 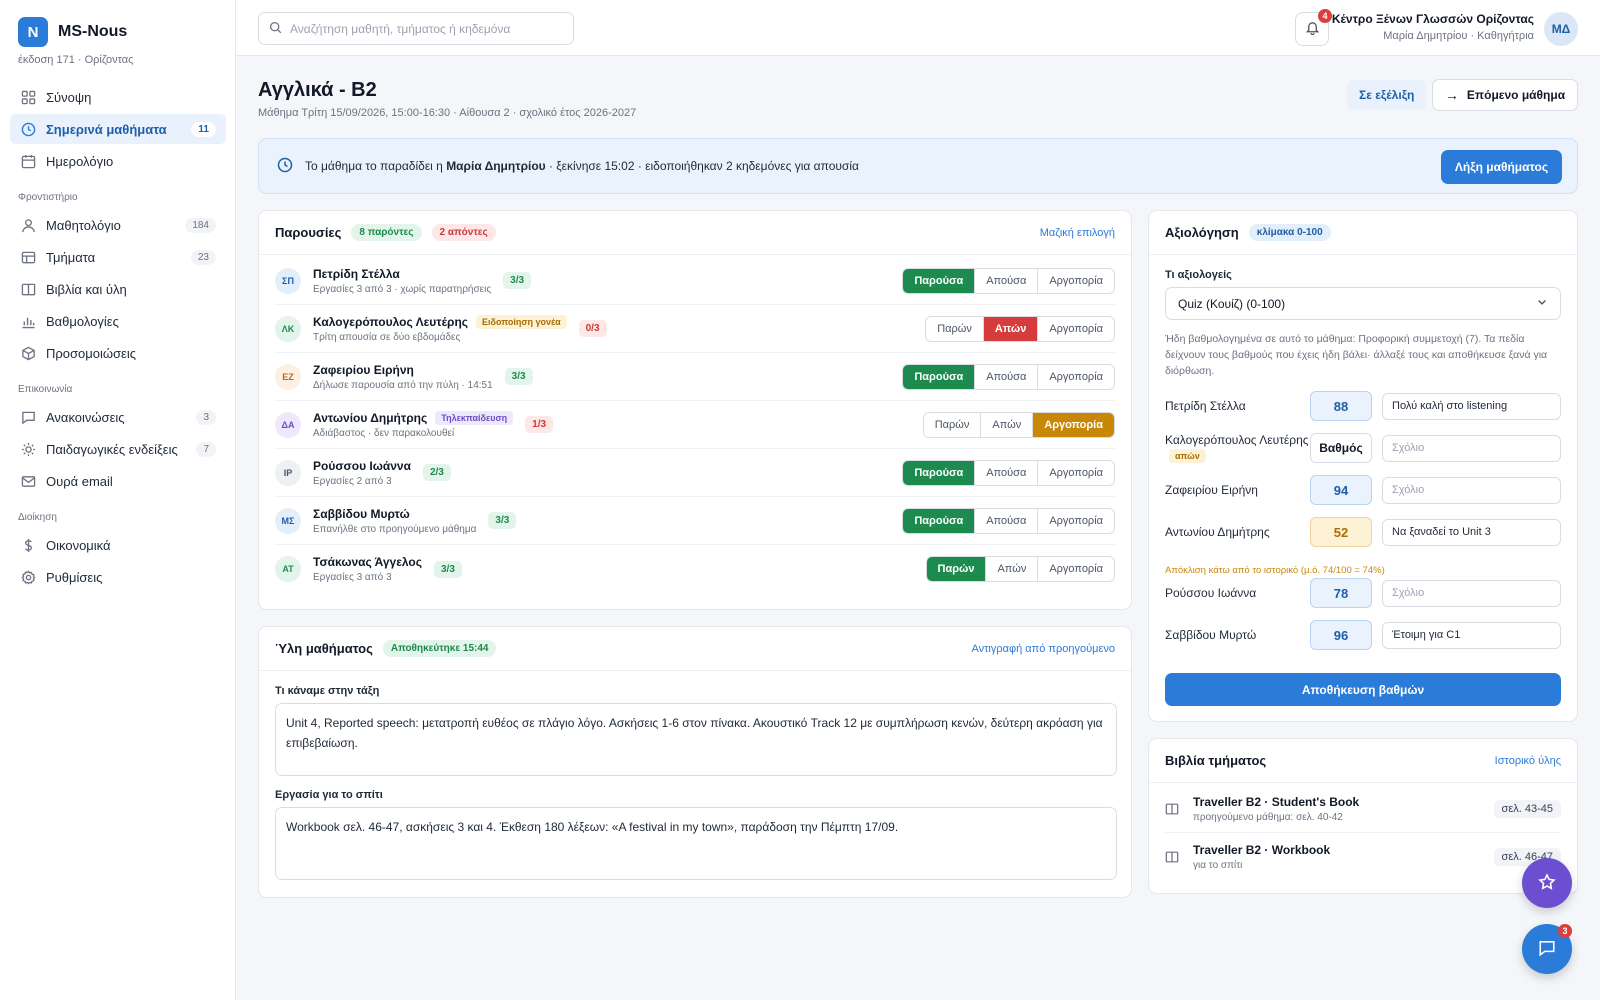 I want to click on student-name-line: Αντωνίου Δημήτρης Τηλεκπαίδευση, so click(x=413, y=417).